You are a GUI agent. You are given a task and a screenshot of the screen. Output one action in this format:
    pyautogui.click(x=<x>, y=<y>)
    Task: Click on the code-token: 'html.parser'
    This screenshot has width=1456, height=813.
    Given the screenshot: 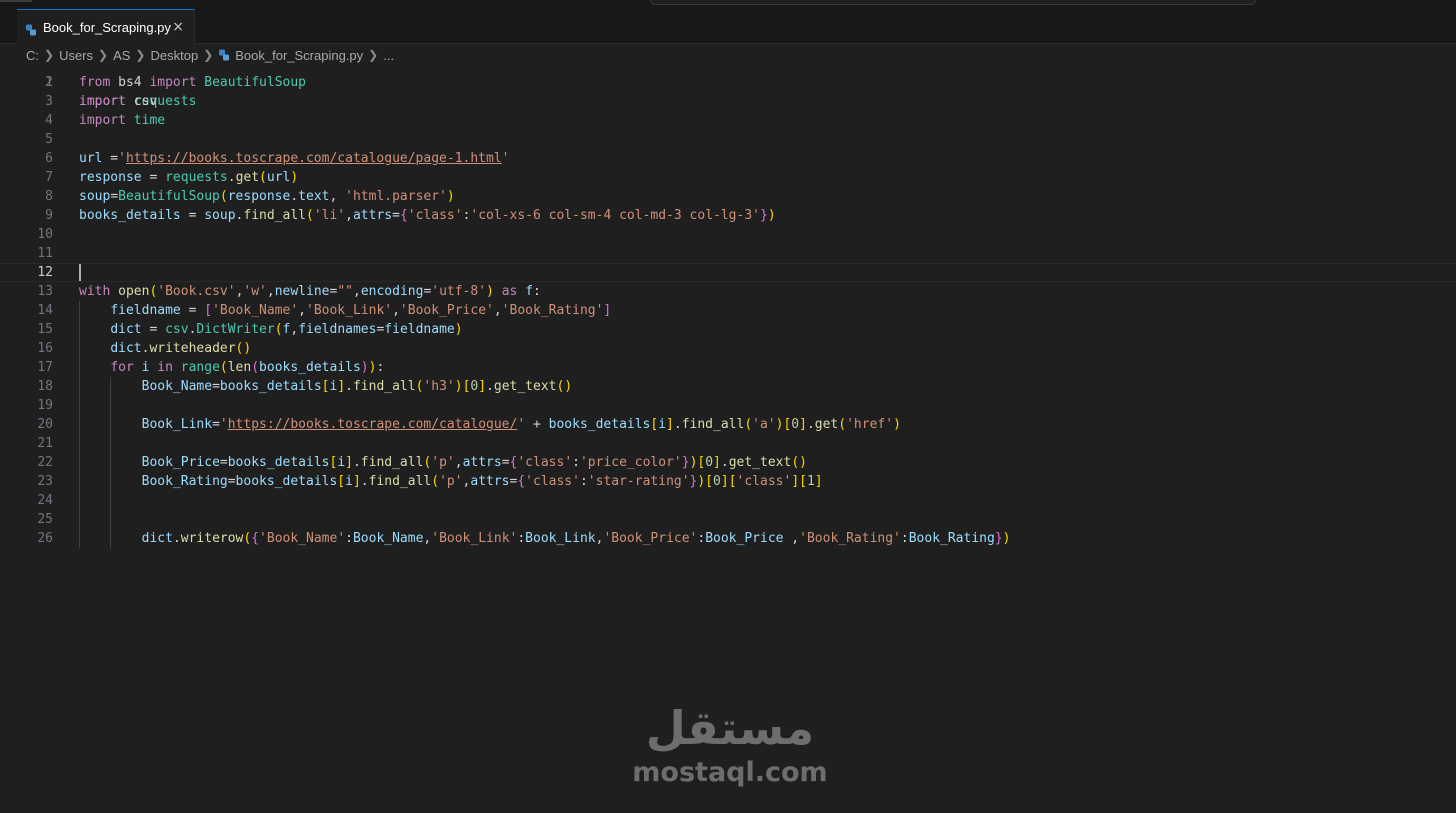 What is the action you would take?
    pyautogui.click(x=396, y=196)
    